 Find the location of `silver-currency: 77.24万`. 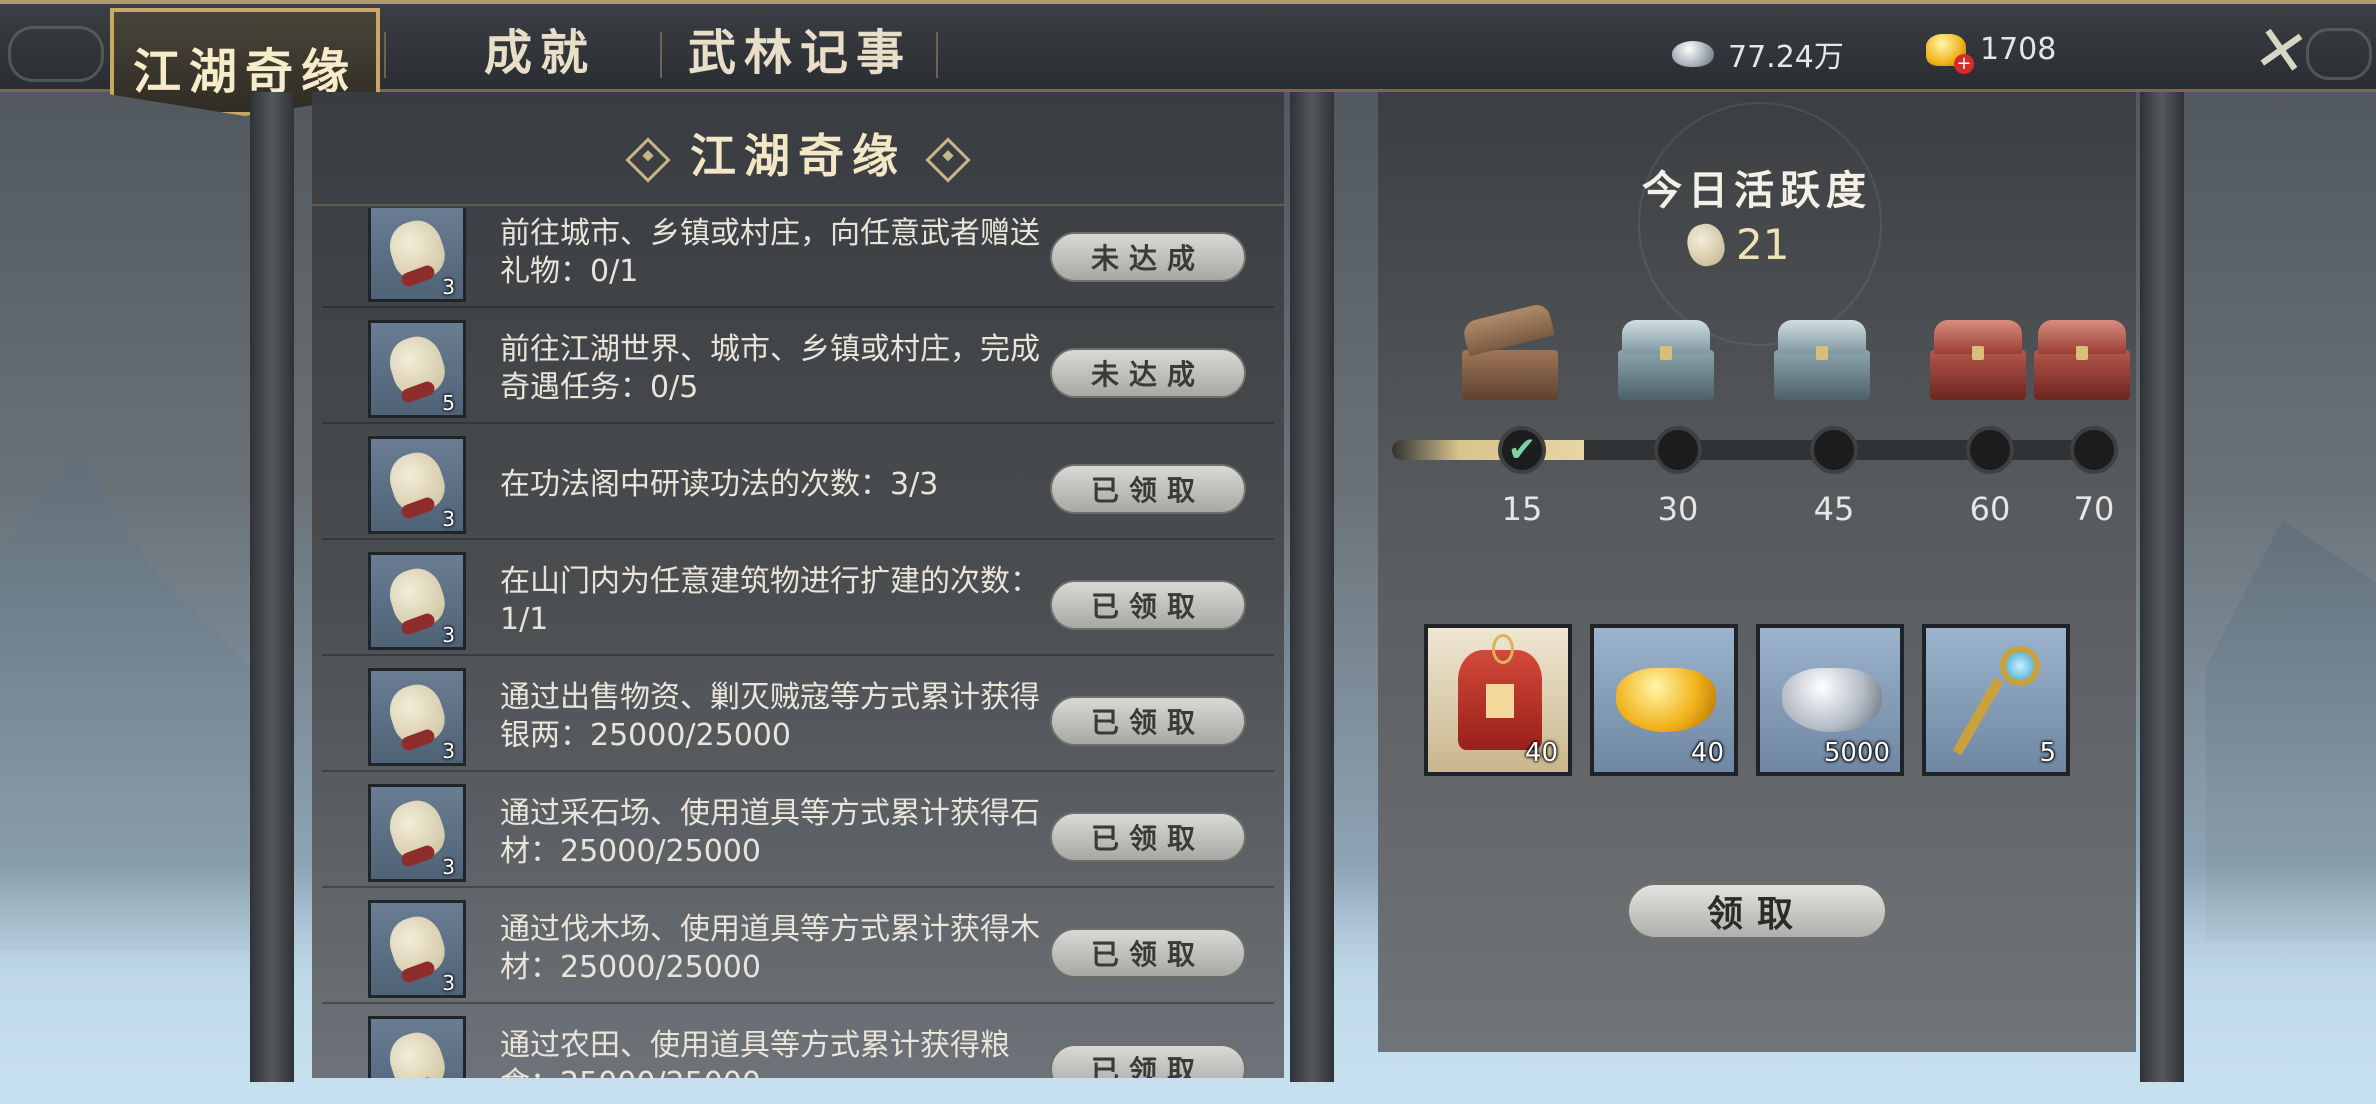

silver-currency: 77.24万 is located at coordinates (1758, 54).